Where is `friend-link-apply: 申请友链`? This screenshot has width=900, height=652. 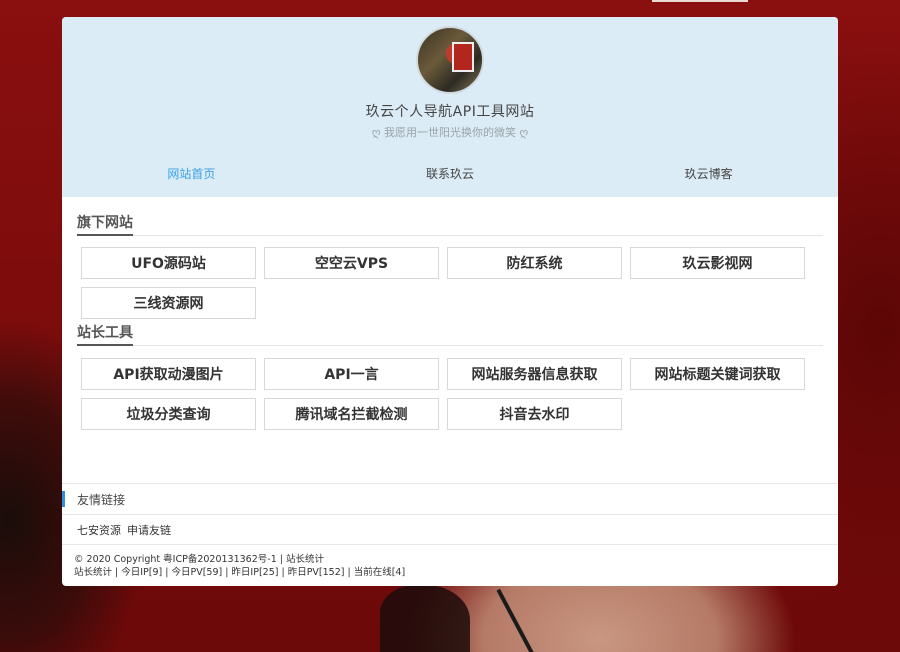 friend-link-apply: 申请友链 is located at coordinates (149, 530).